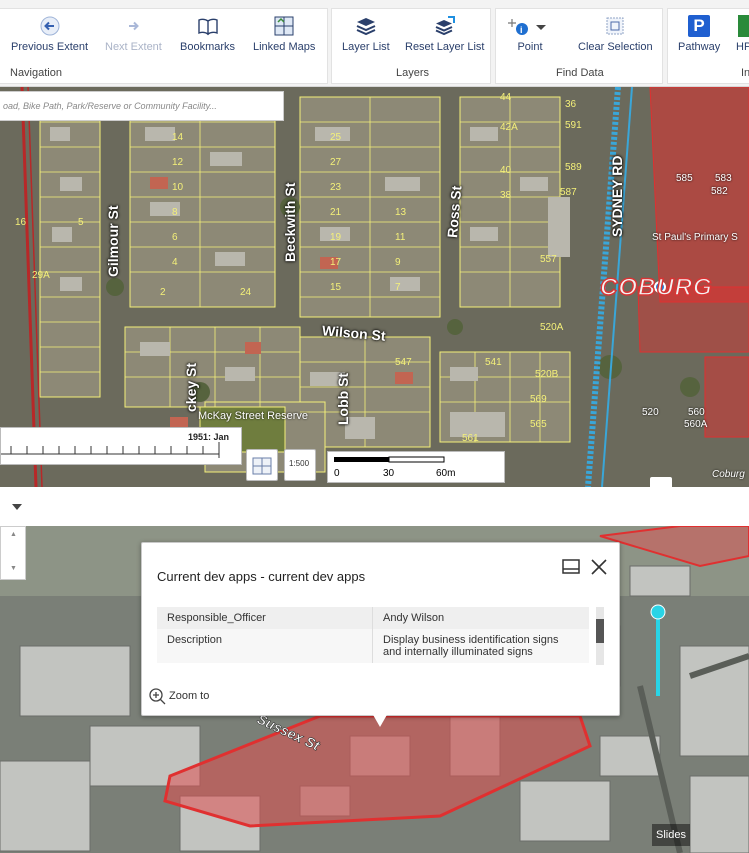 The width and height of the screenshot is (749, 853). I want to click on lot-number: 29A, so click(41, 275).